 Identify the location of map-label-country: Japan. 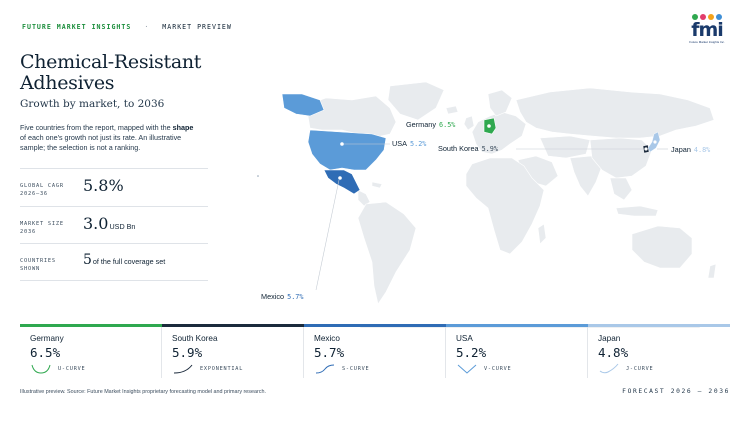
(681, 149).